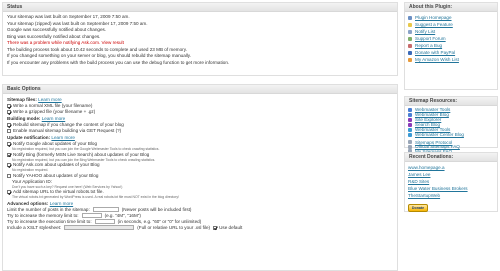 This screenshot has width=500, height=271. What do you see at coordinates (9, 144) in the screenshot?
I see `notify-google-checkbox` at bounding box center [9, 144].